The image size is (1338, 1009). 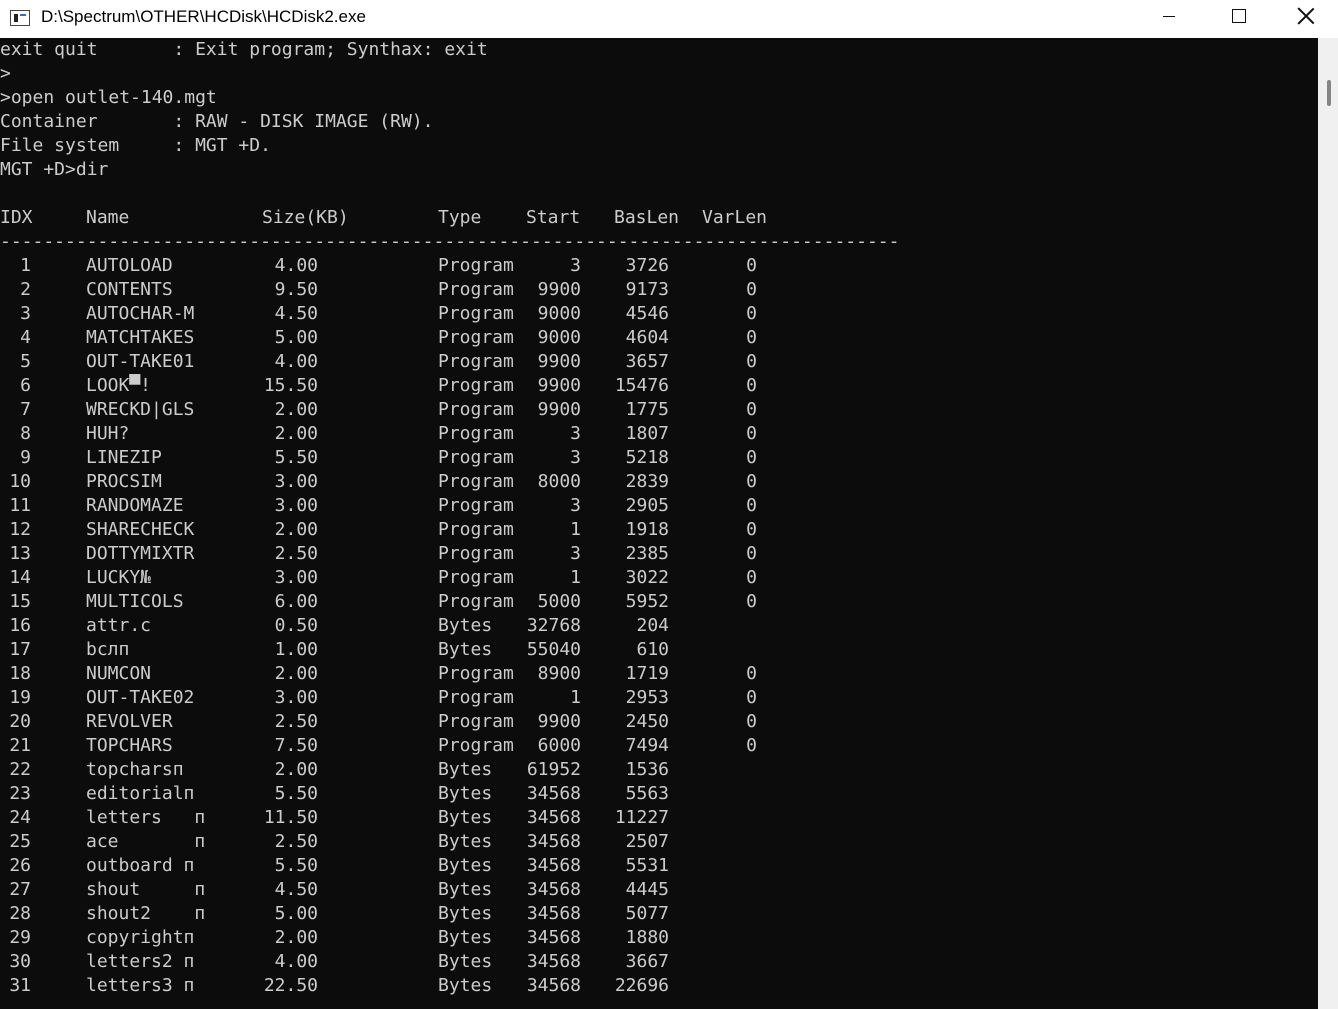 I want to click on table-row: 6 LOOK▀! 15.50 Program 9900 15476 0, so click(x=659, y=386).